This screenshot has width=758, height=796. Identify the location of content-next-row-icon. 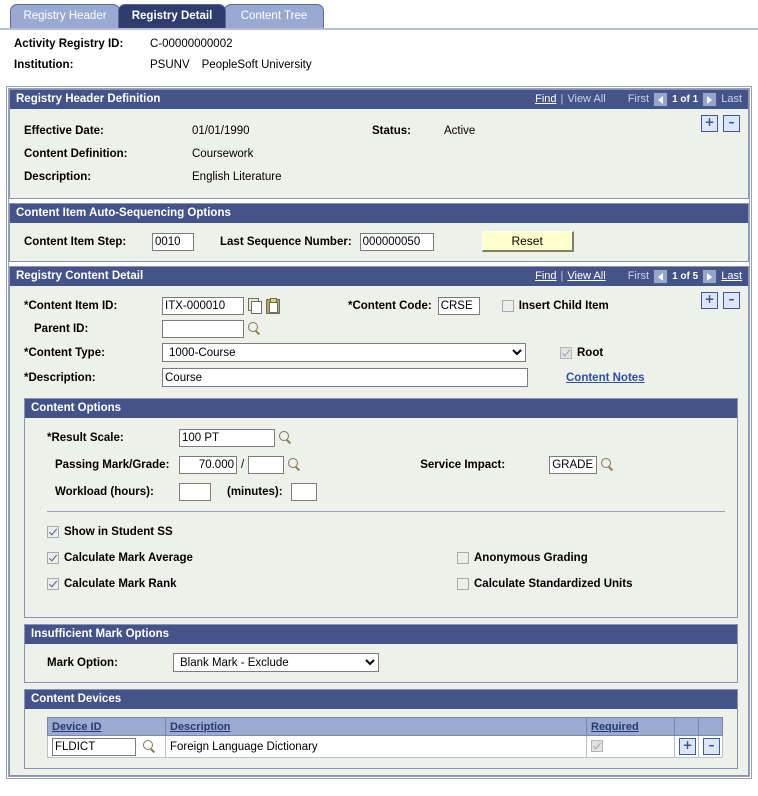
(710, 276).